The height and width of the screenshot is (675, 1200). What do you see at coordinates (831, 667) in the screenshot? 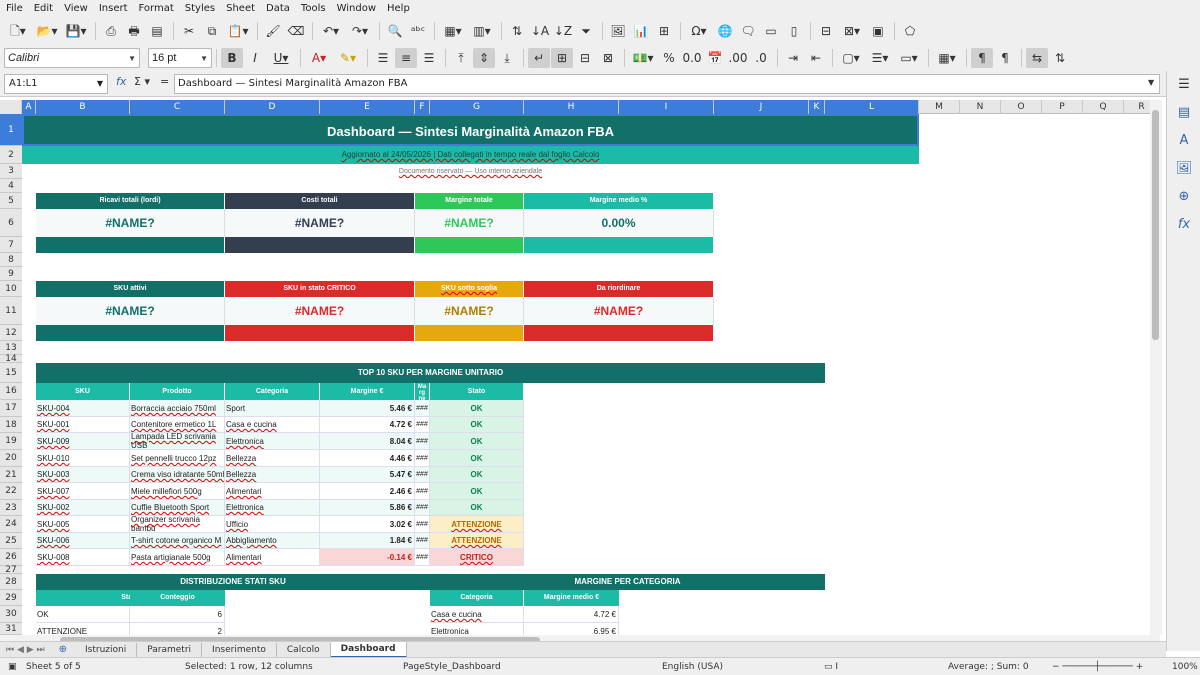
I see `selection-mode-icon: ▭ I` at bounding box center [831, 667].